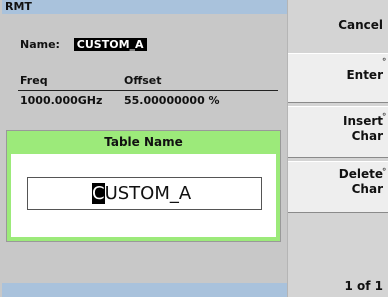 Image resolution: width=388 pixels, height=297 pixels. Describe the element at coordinates (98, 193) in the screenshot. I see `text-cursor: C` at that location.